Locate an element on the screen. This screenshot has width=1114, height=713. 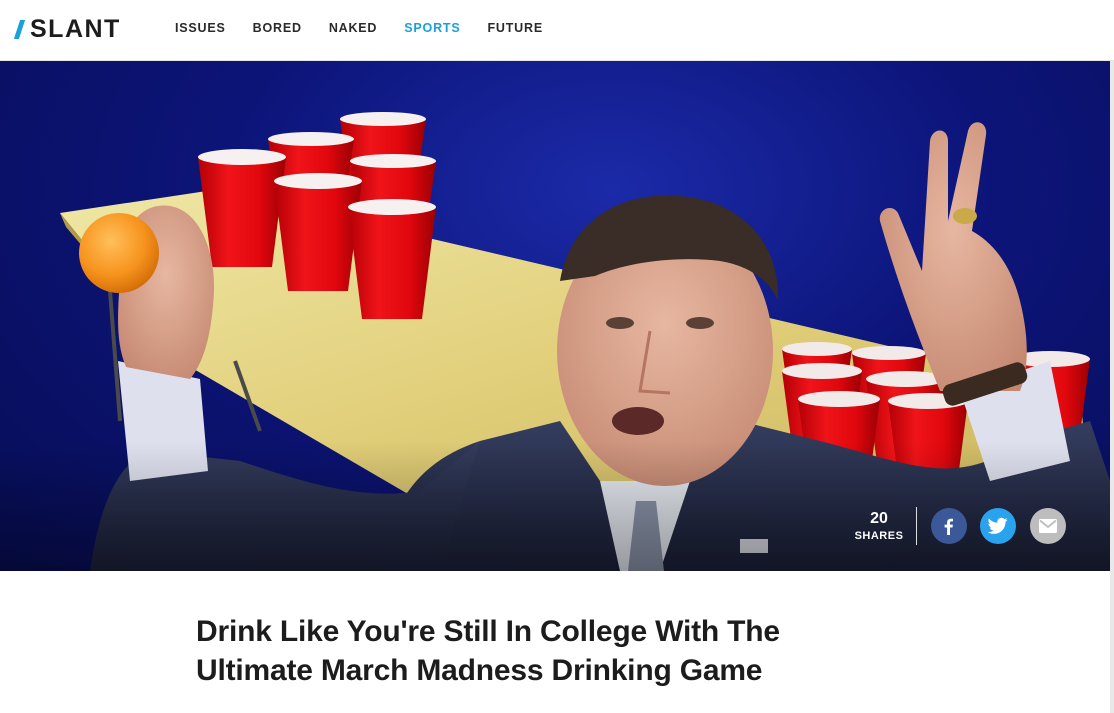
page-scrollbar is located at coordinates (1112, 387).